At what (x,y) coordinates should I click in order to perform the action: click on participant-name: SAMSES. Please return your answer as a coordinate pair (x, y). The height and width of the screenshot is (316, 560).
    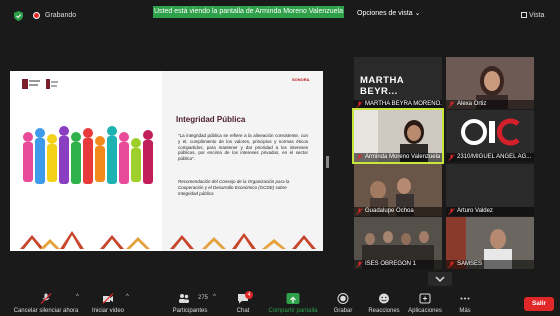
    Looking at the image, I should click on (490, 264).